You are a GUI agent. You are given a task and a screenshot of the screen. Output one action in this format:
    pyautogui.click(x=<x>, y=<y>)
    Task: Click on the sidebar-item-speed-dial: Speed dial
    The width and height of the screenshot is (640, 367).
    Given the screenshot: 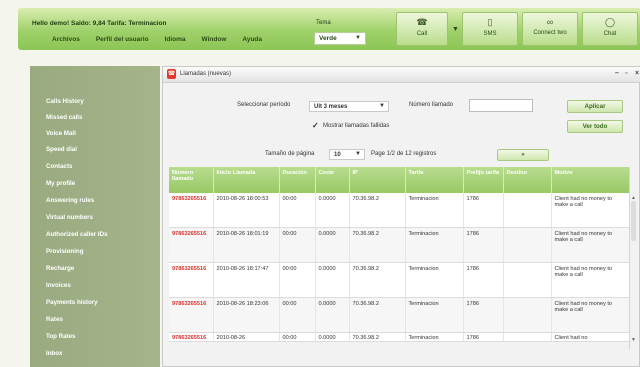 What is the action you would take?
    pyautogui.click(x=61, y=149)
    